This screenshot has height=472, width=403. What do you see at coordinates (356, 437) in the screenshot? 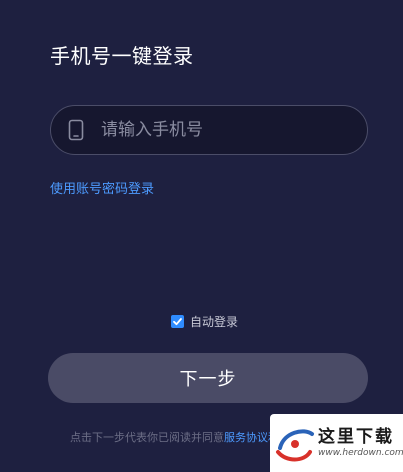
I see `watermark-name: 这里下载` at bounding box center [356, 437].